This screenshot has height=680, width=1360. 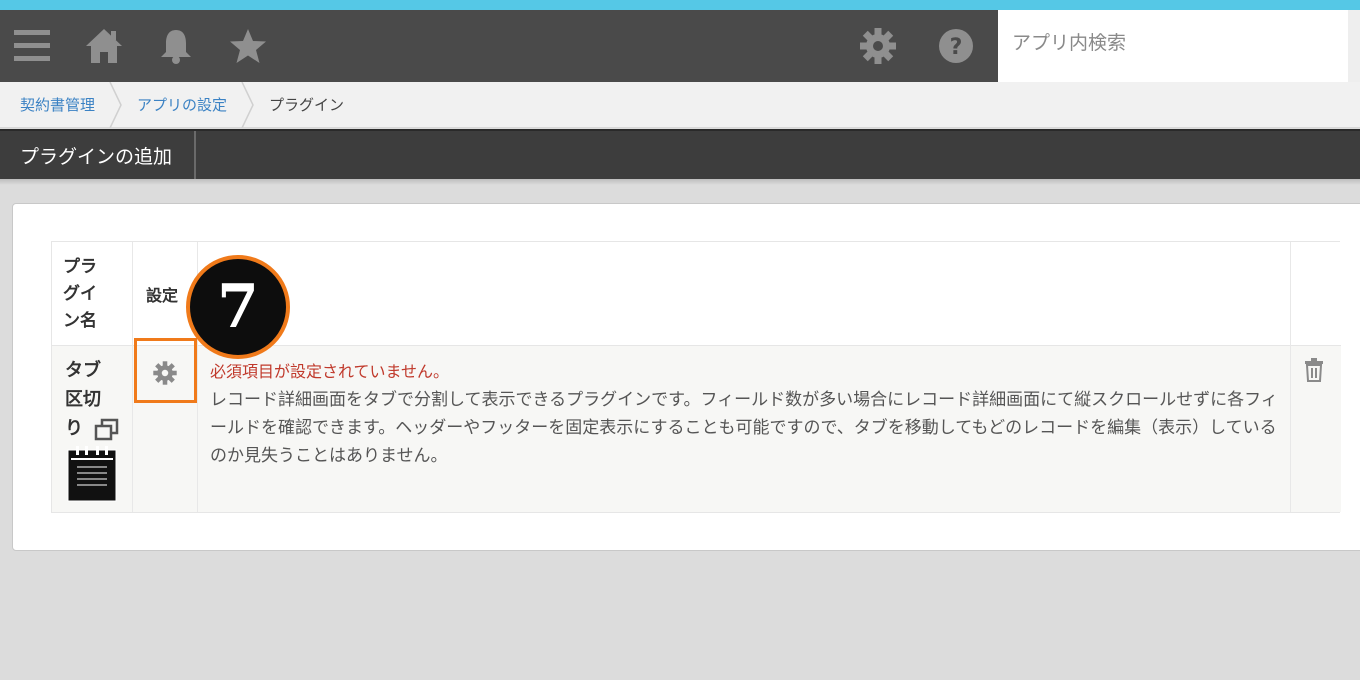 What do you see at coordinates (680, 154) in the screenshot?
I see `toolbar: プラグインの追加` at bounding box center [680, 154].